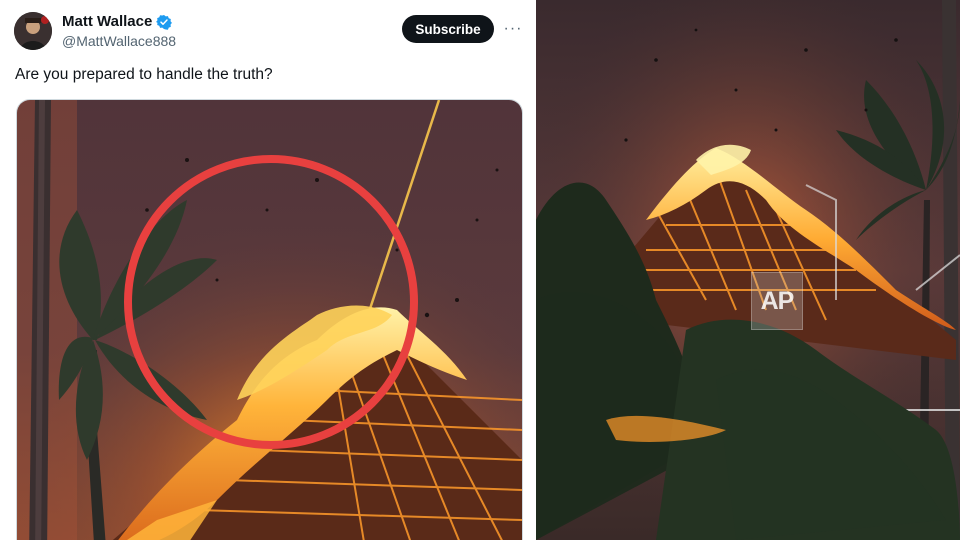 This screenshot has height=540, width=960. What do you see at coordinates (33, 31) in the screenshot?
I see `avatar` at bounding box center [33, 31].